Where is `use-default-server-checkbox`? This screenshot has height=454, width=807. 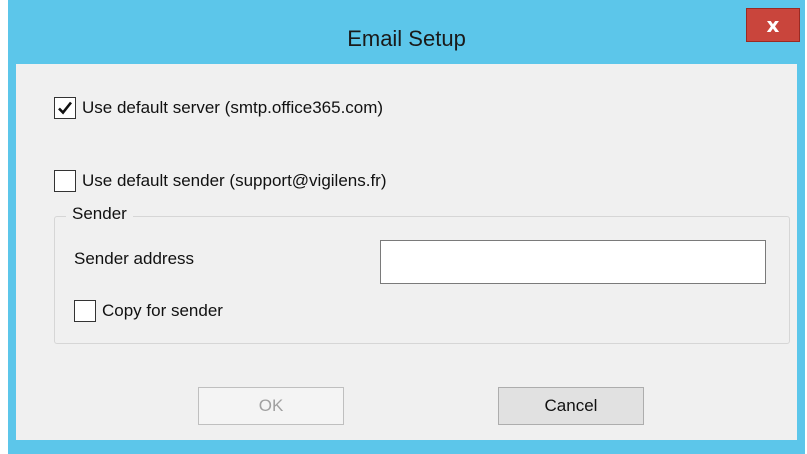 use-default-server-checkbox is located at coordinates (65, 108).